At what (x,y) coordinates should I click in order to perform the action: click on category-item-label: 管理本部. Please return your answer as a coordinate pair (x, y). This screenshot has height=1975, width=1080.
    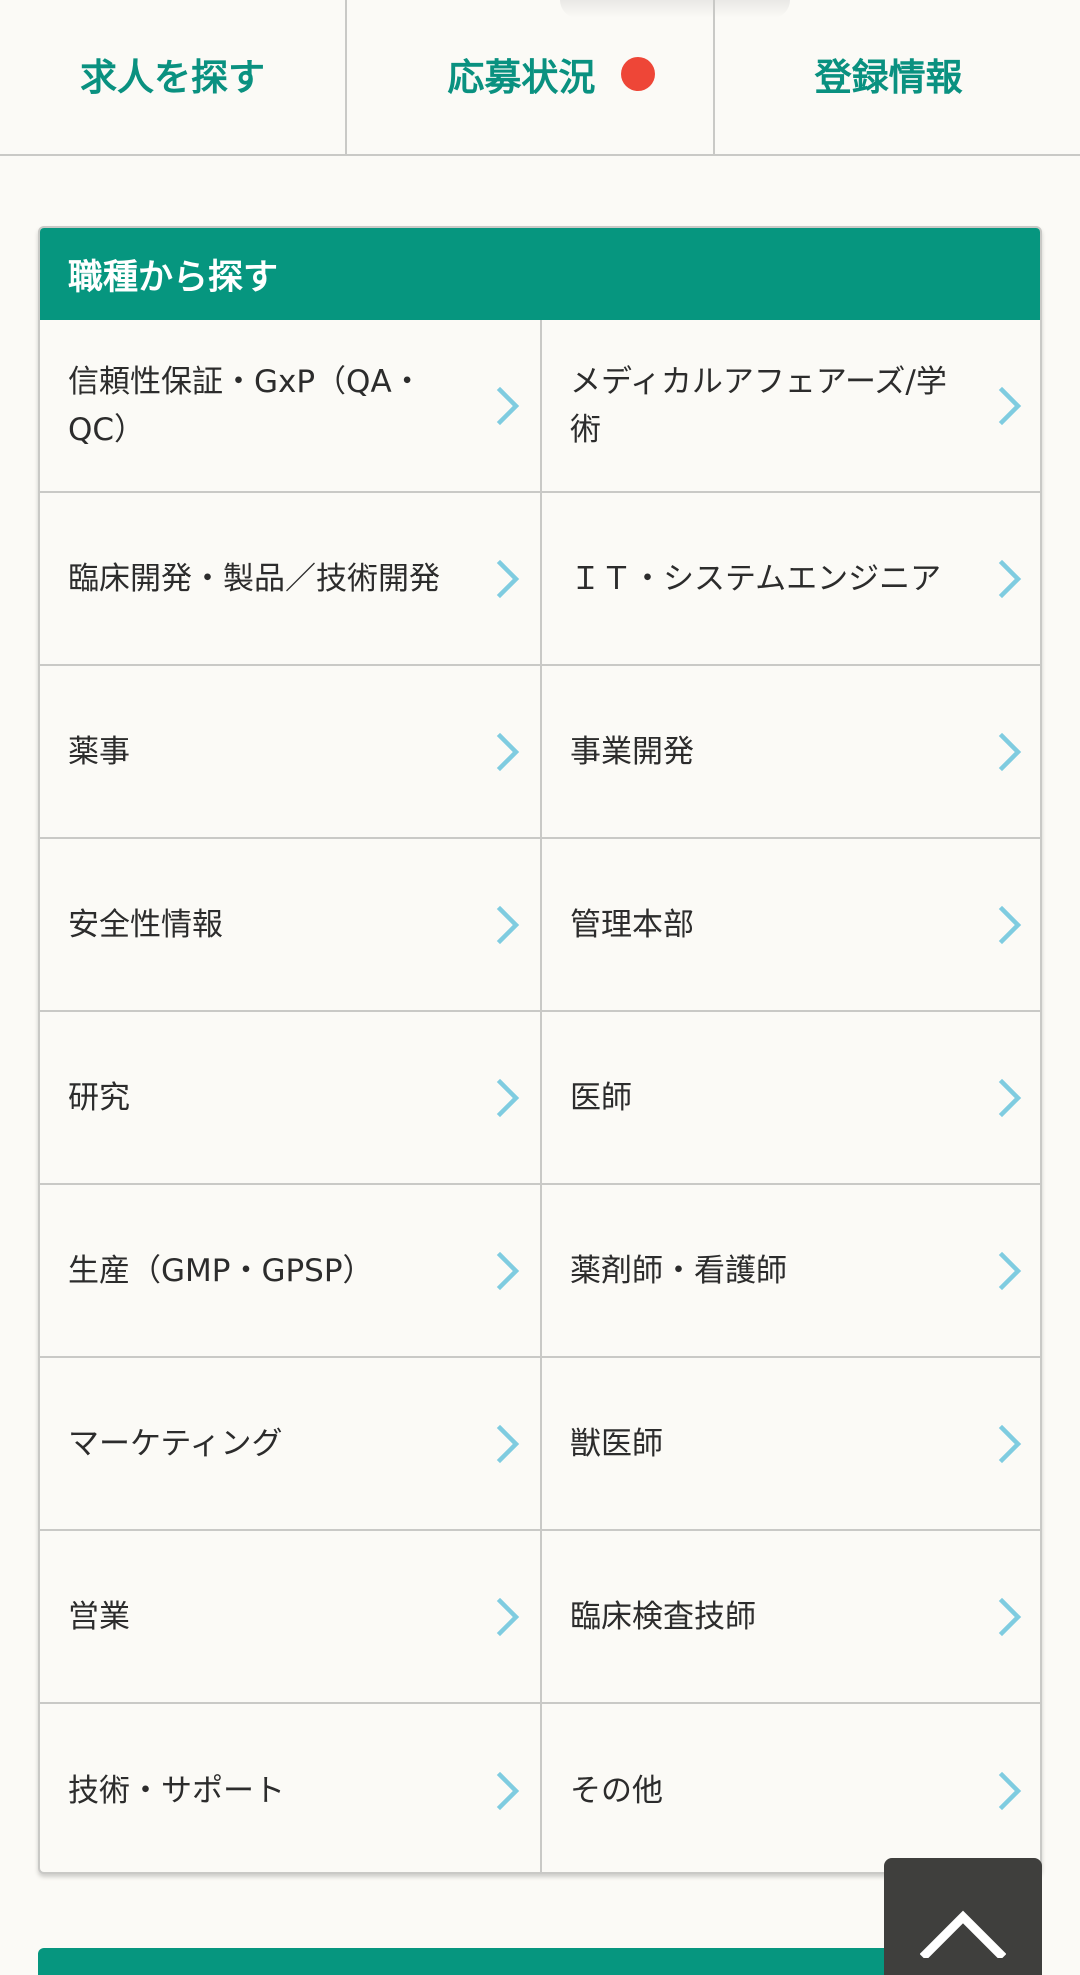
    Looking at the image, I should click on (632, 924).